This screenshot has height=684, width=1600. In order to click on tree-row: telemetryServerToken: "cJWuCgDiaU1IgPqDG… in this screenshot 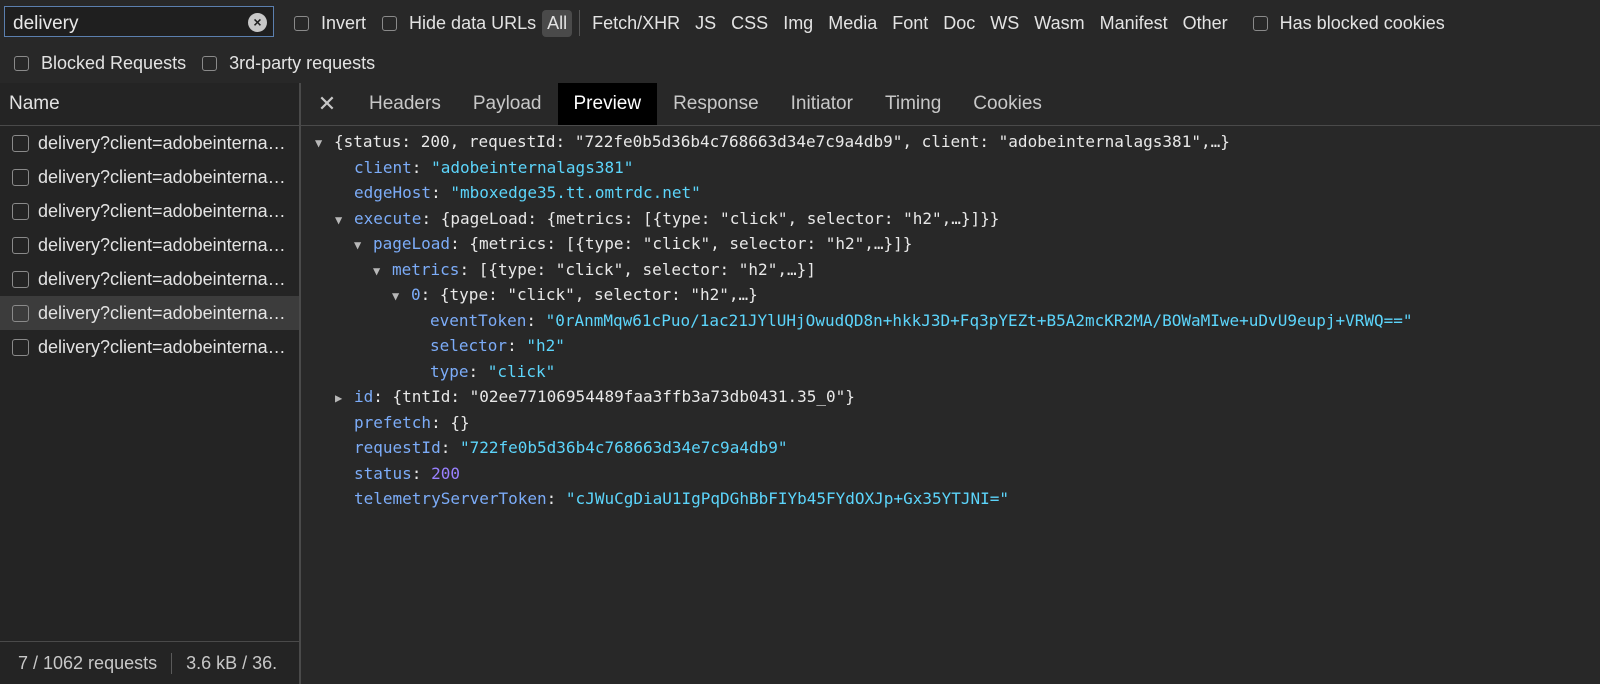, I will do `click(857, 499)`.